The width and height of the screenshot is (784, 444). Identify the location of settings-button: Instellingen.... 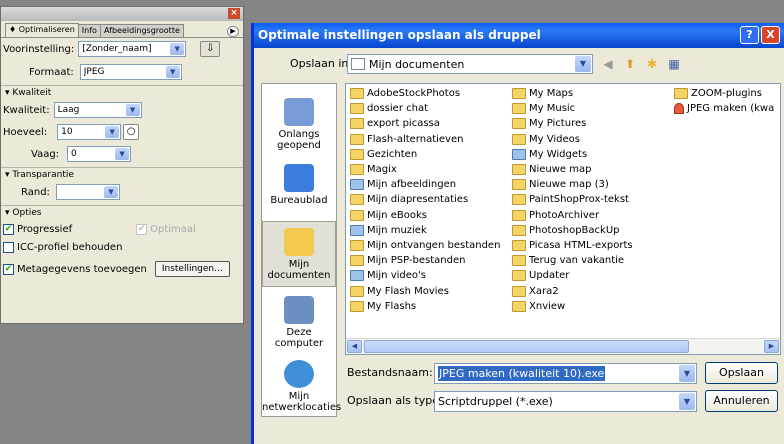
(192, 269).